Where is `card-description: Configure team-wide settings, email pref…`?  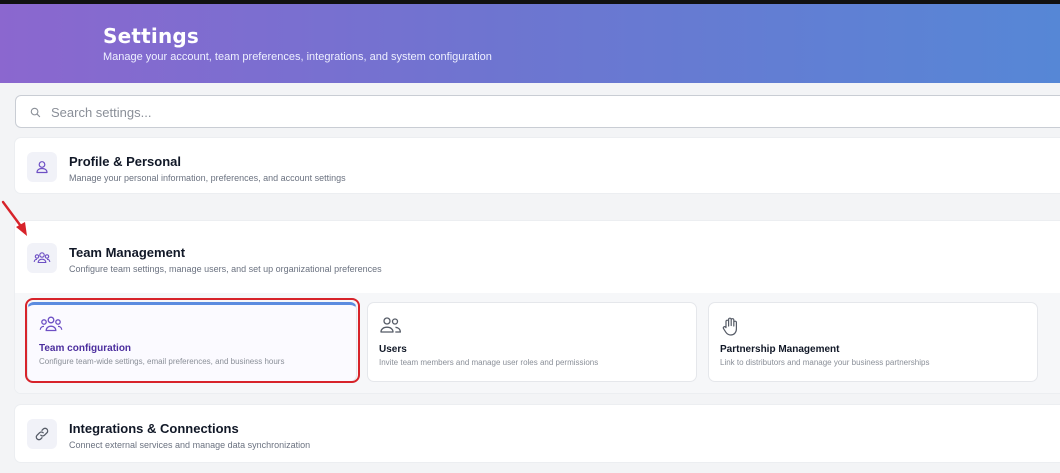
card-description: Configure team-wide settings, email pref… is located at coordinates (162, 361).